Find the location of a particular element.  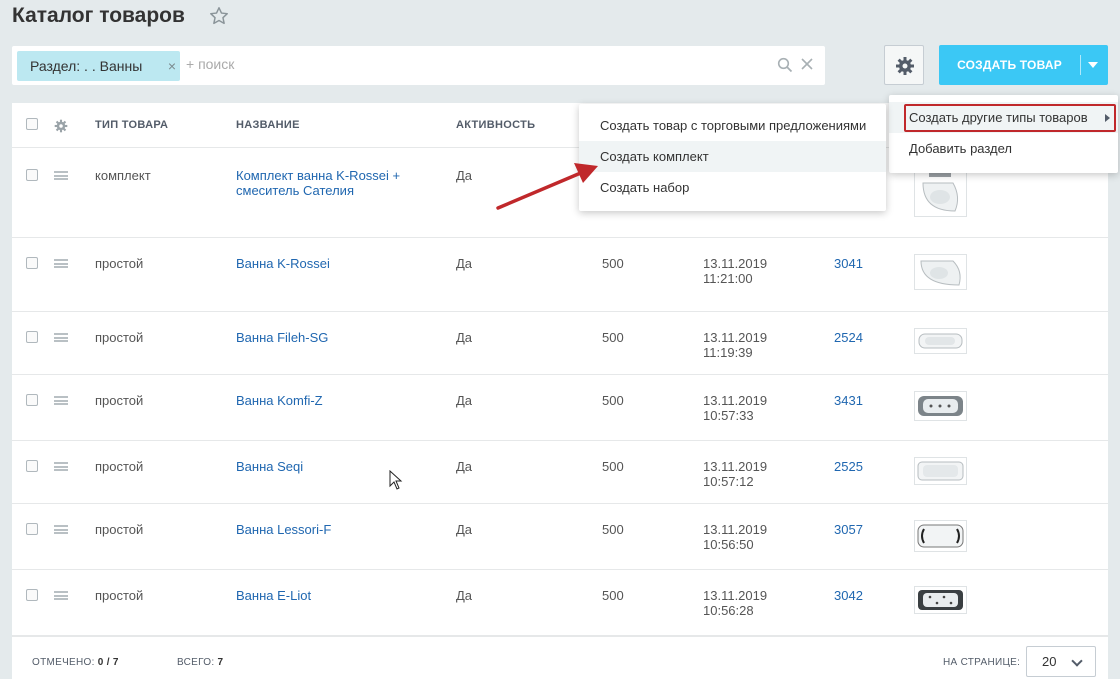

cell-name-link: Ванна Lessori-F is located at coordinates (283, 529).